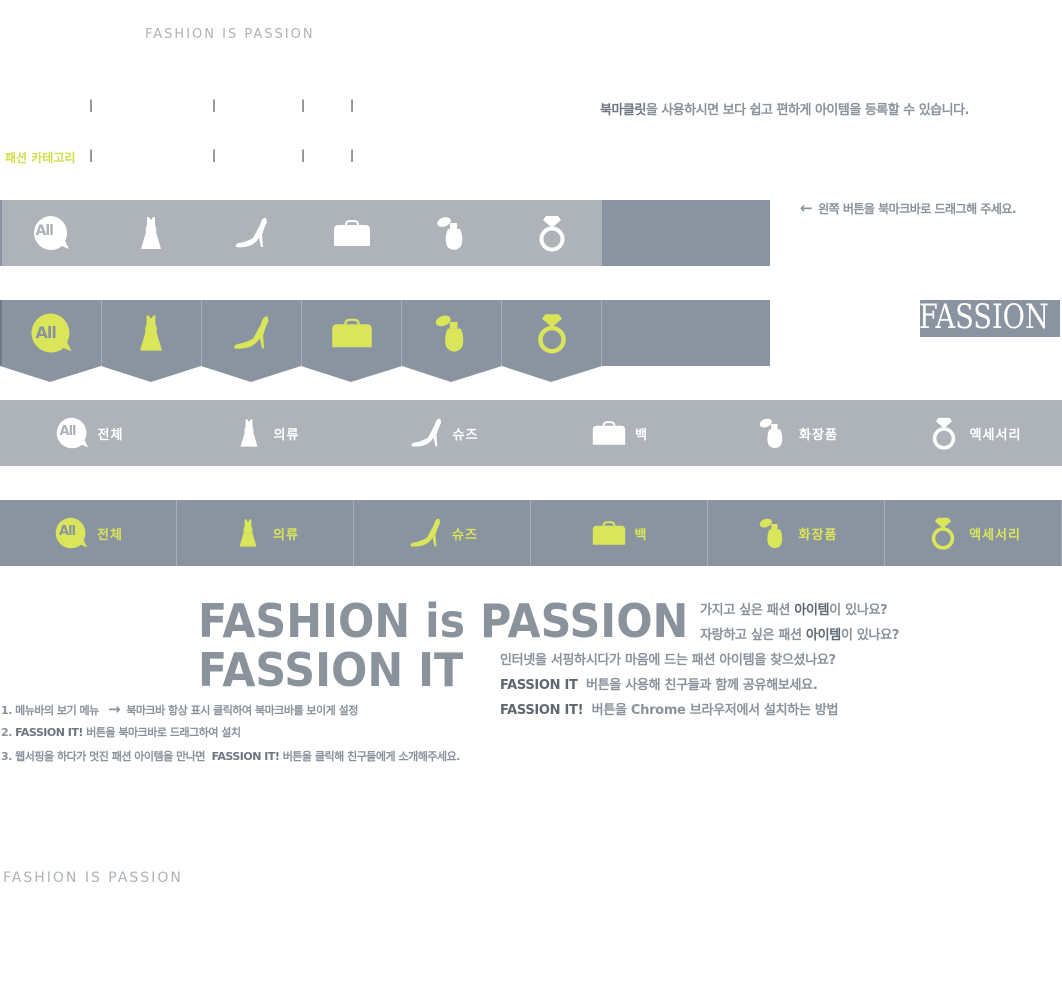  I want to click on drag-hint: ← 왼쪽 버튼을 북마크바로 드래그해 주세요., so click(908, 208).